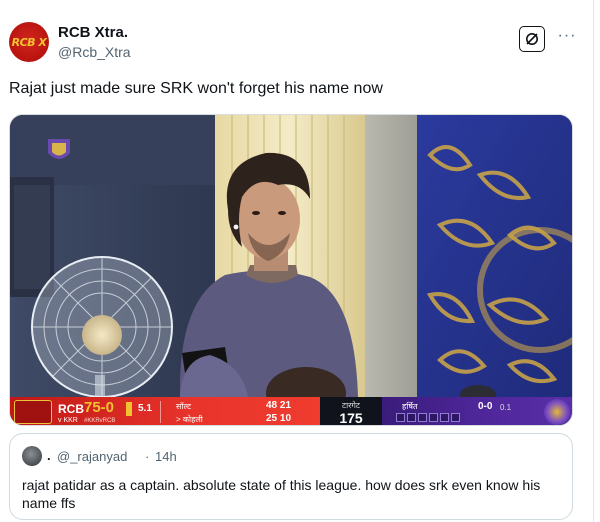 The width and height of the screenshot is (600, 522). Describe the element at coordinates (33, 412) in the screenshot. I see `rcb-badge-icon` at that location.